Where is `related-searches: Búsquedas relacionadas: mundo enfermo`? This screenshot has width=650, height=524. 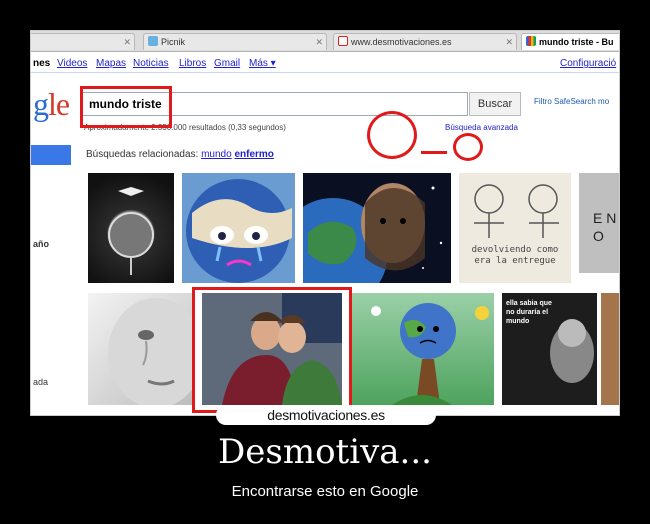
related-searches: Búsquedas relacionadas: mundo enfermo is located at coordinates (180, 154).